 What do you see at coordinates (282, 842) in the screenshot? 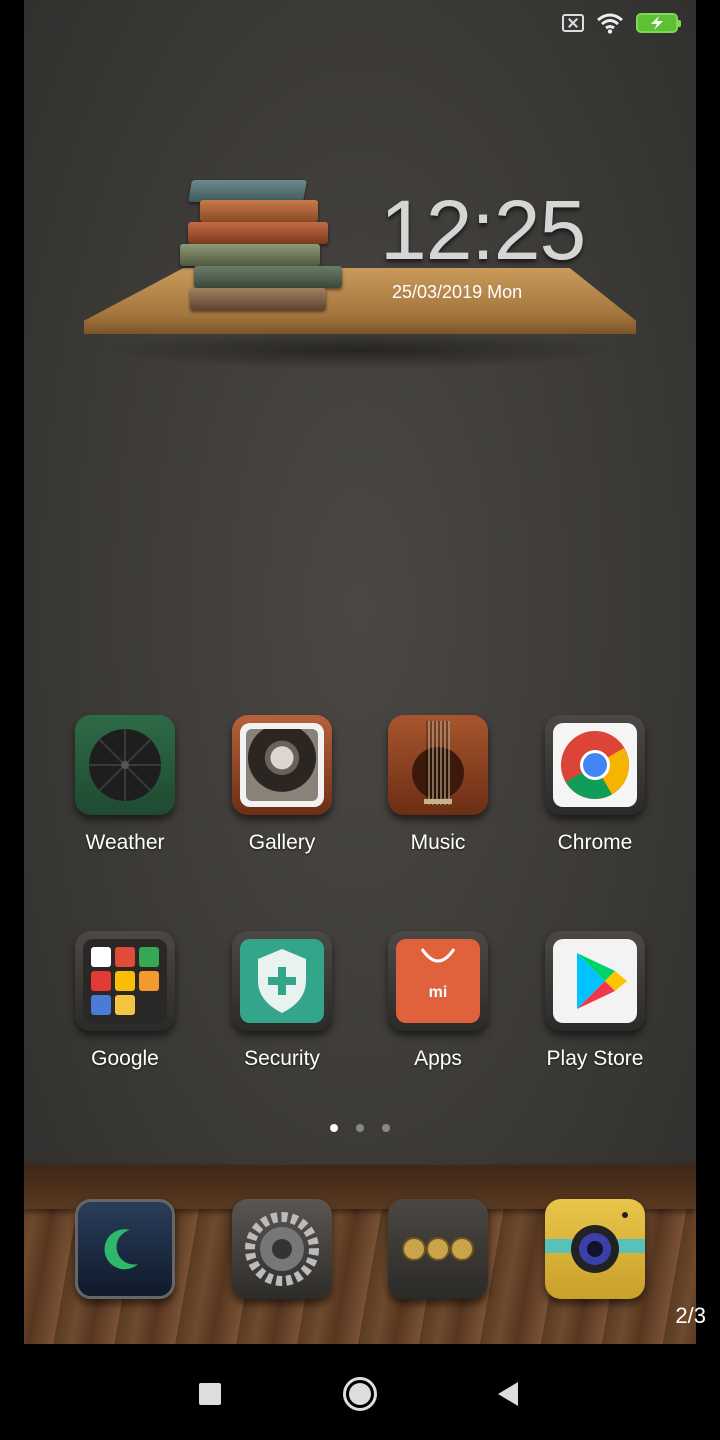
I see `app-label: Gallery` at bounding box center [282, 842].